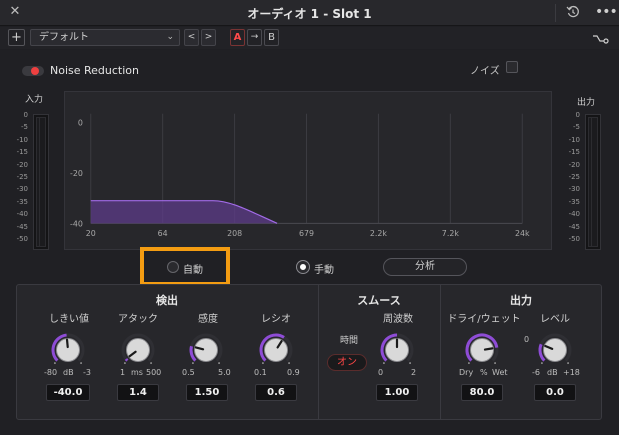 The height and width of the screenshot is (435, 619). I want to click on output-scale-tick: 0, so click(577, 115).